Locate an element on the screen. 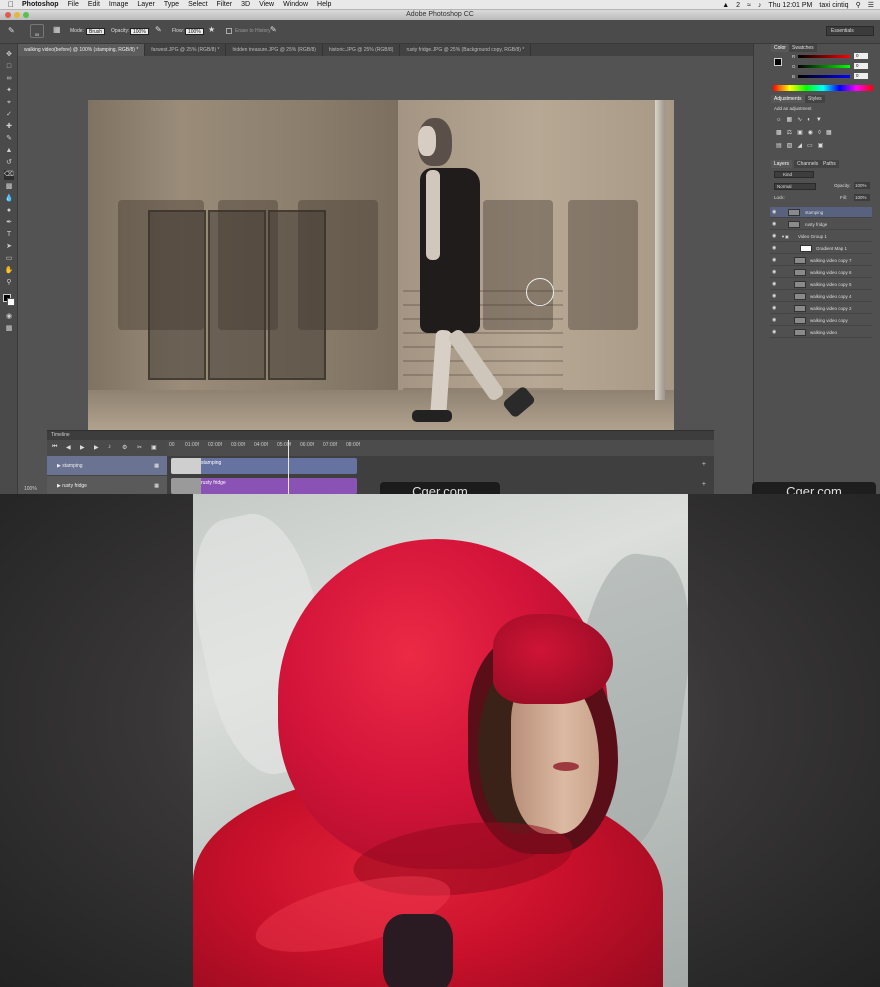  bw-icon: ▣ is located at coordinates (802, 133).